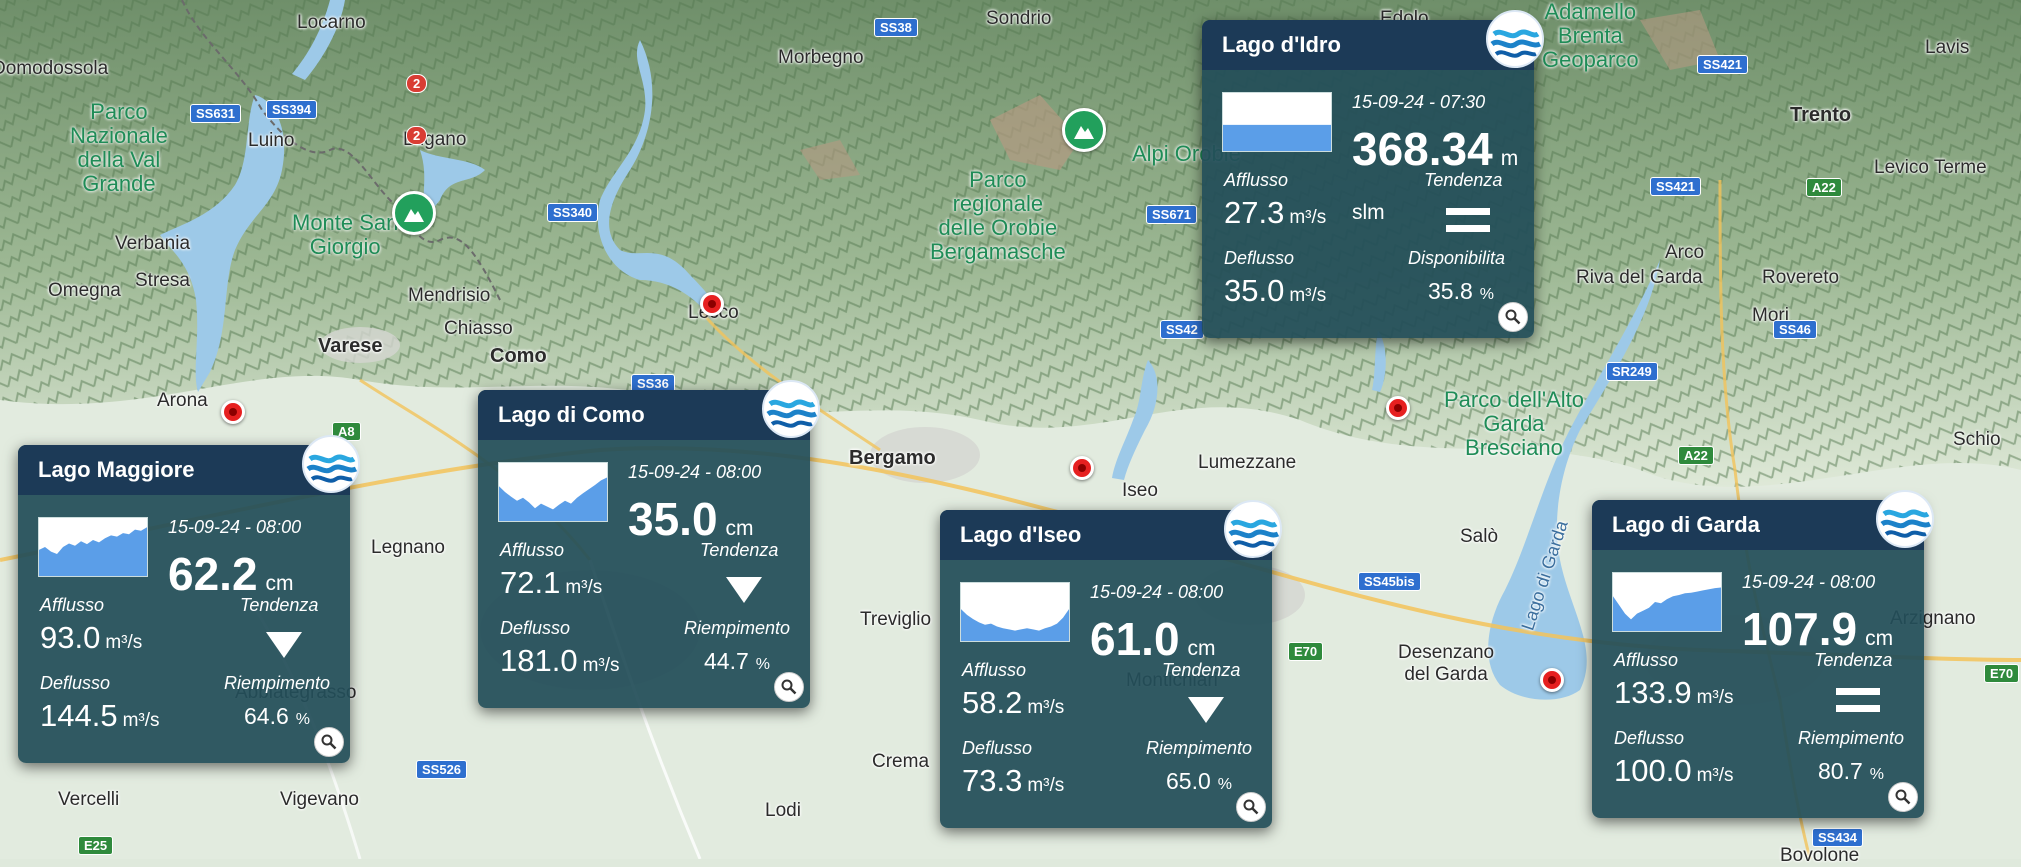  What do you see at coordinates (478, 328) in the screenshot?
I see `place-label: Chiasso` at bounding box center [478, 328].